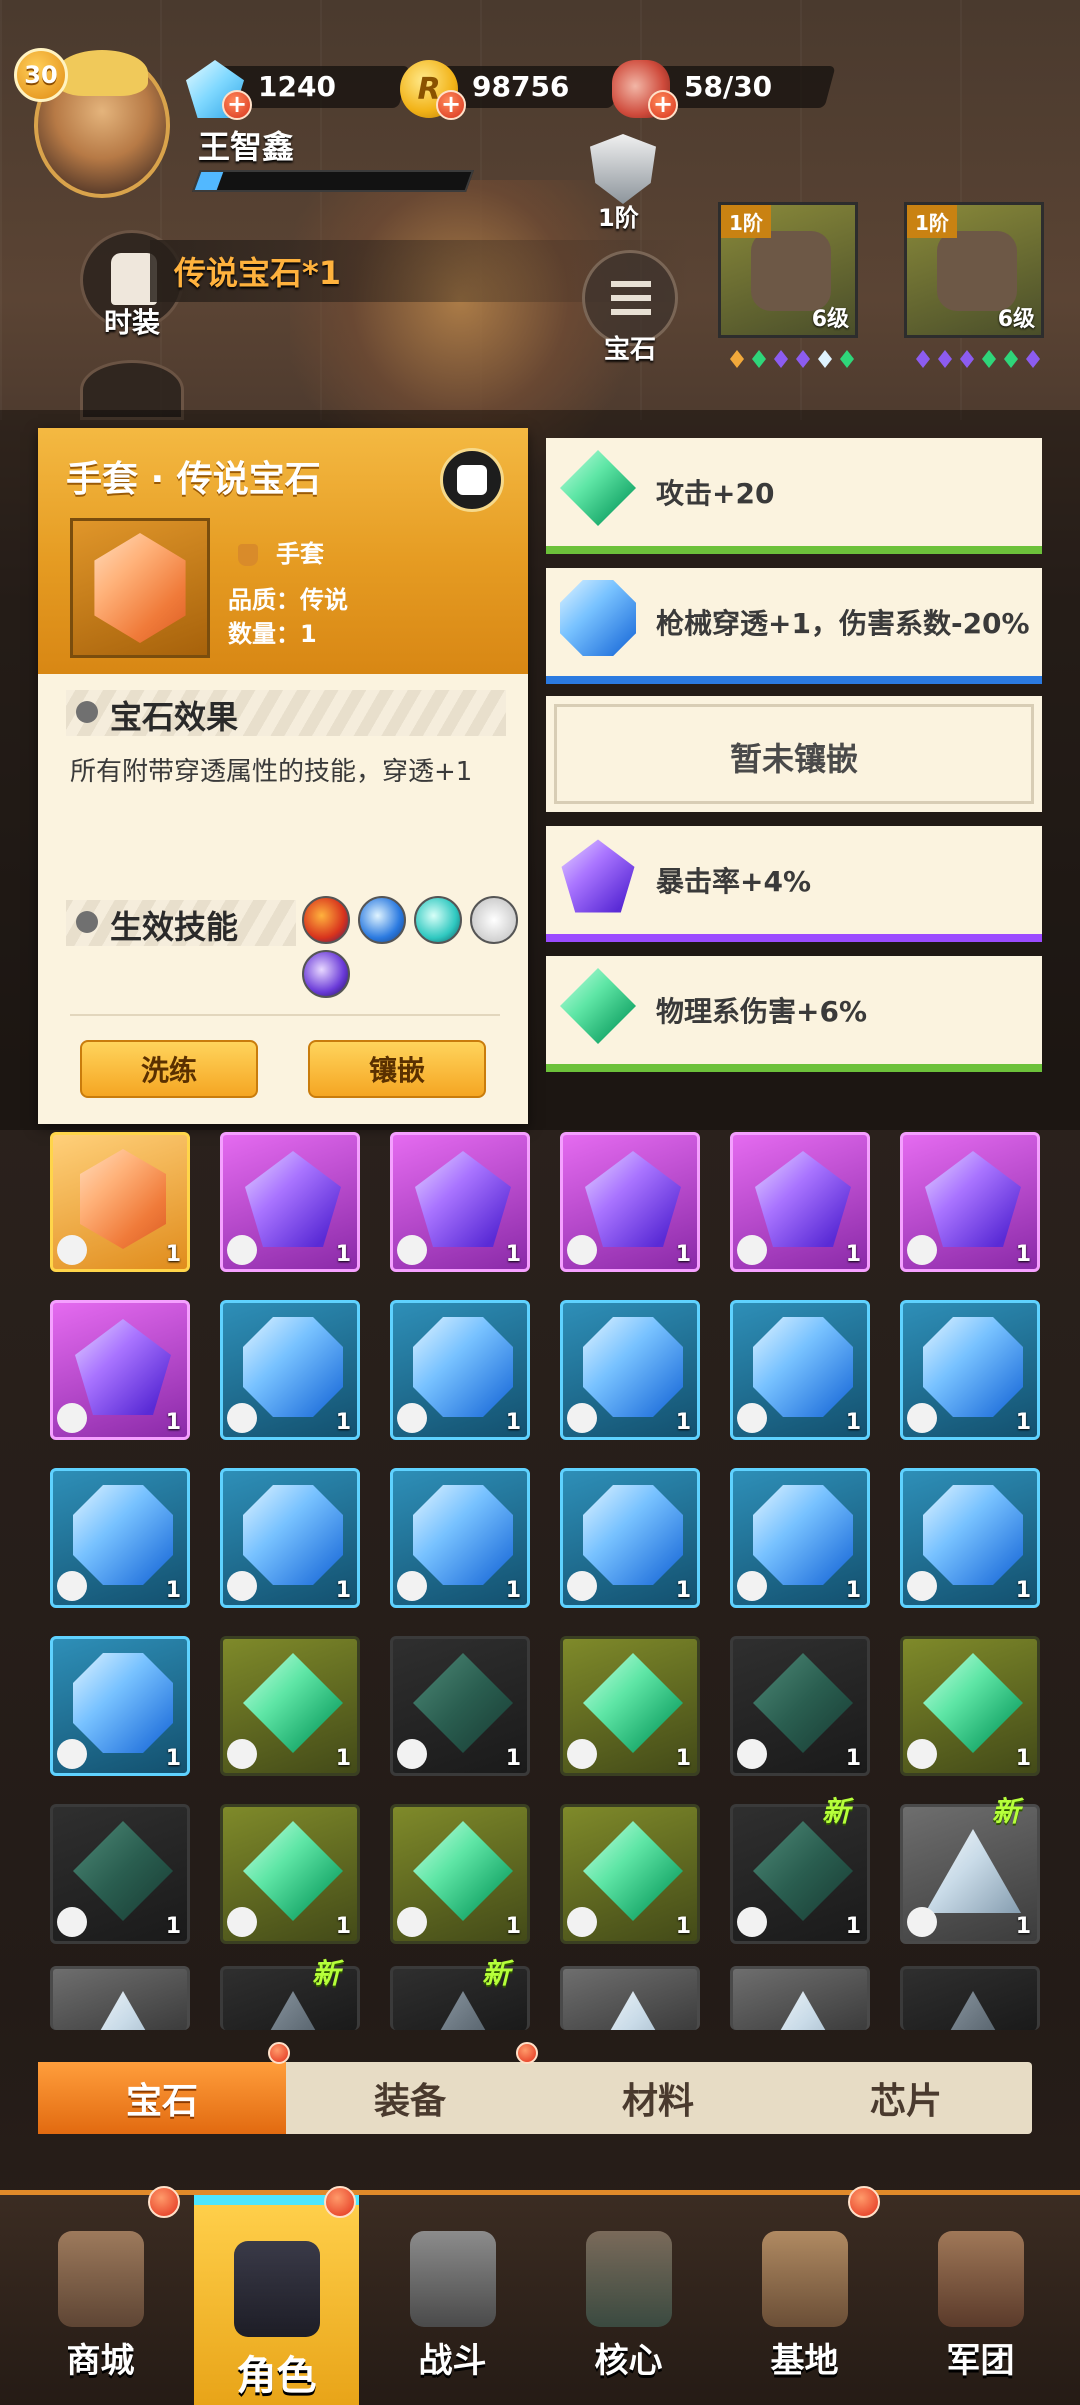 This screenshot has width=1080, height=2405. What do you see at coordinates (300, 554) in the screenshot?
I see `gem-slot-label: 手套` at bounding box center [300, 554].